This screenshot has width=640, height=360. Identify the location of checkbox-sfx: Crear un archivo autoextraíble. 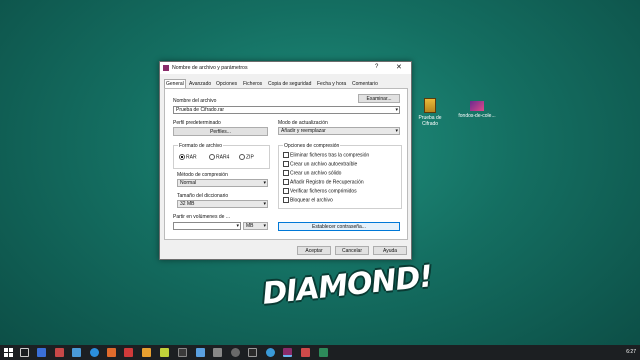
(320, 164).